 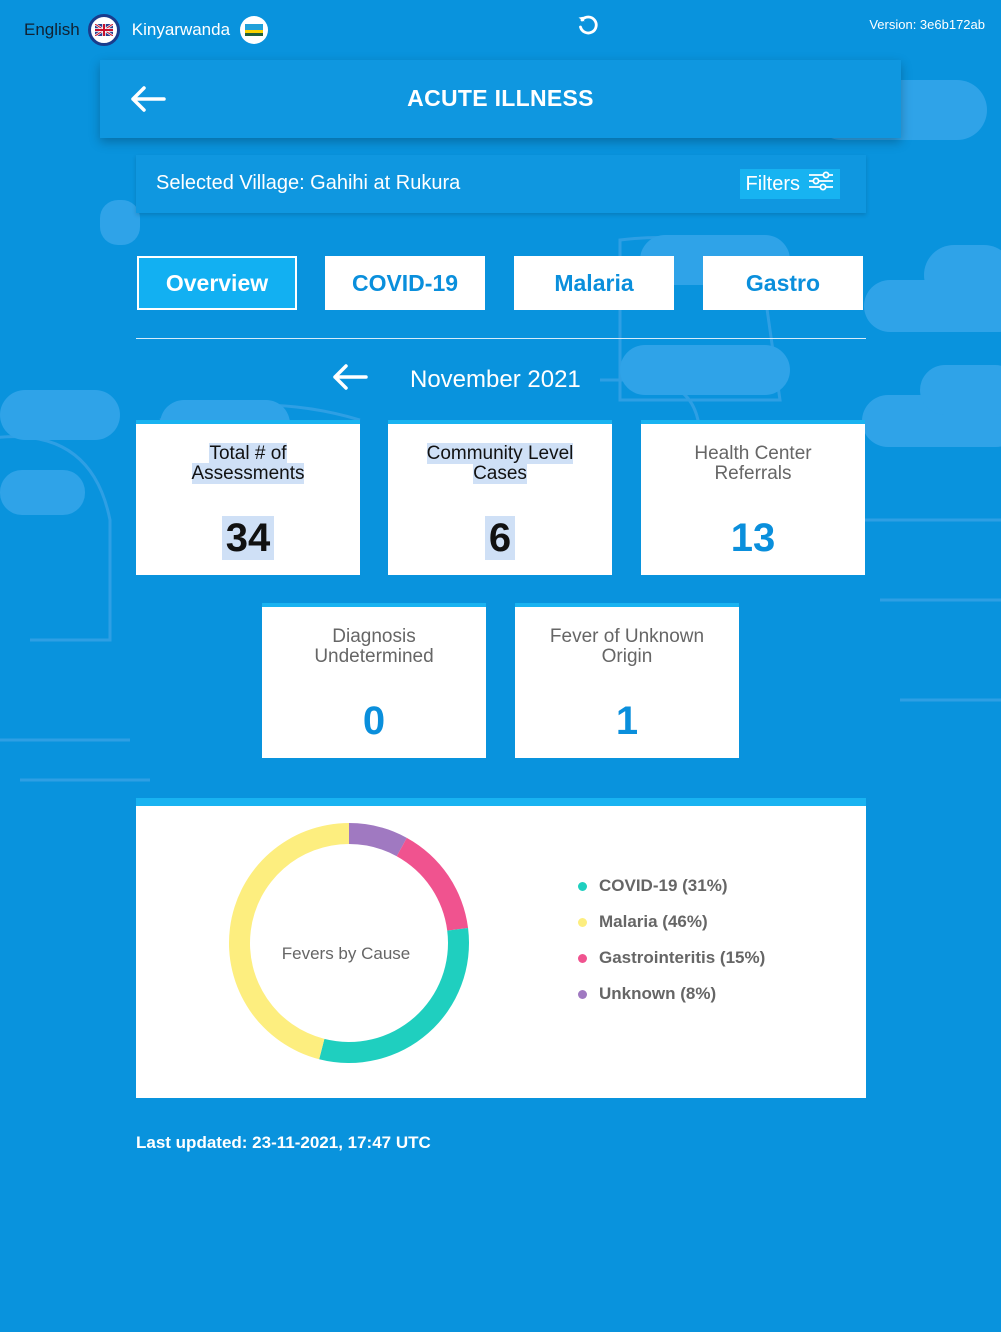 What do you see at coordinates (217, 283) in the screenshot?
I see `tab-overview: Overview` at bounding box center [217, 283].